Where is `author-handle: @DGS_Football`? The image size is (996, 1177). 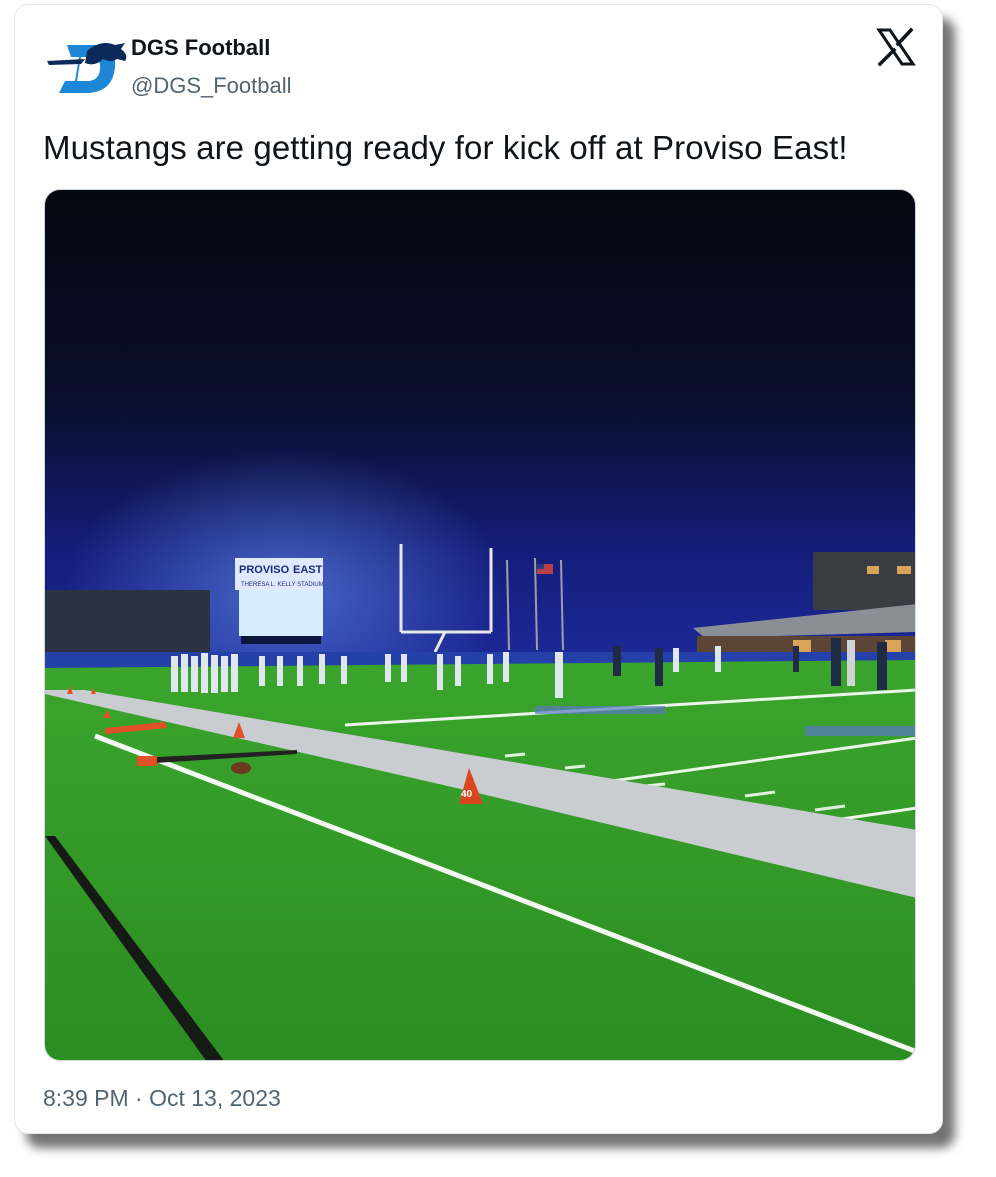 author-handle: @DGS_Football is located at coordinates (211, 86).